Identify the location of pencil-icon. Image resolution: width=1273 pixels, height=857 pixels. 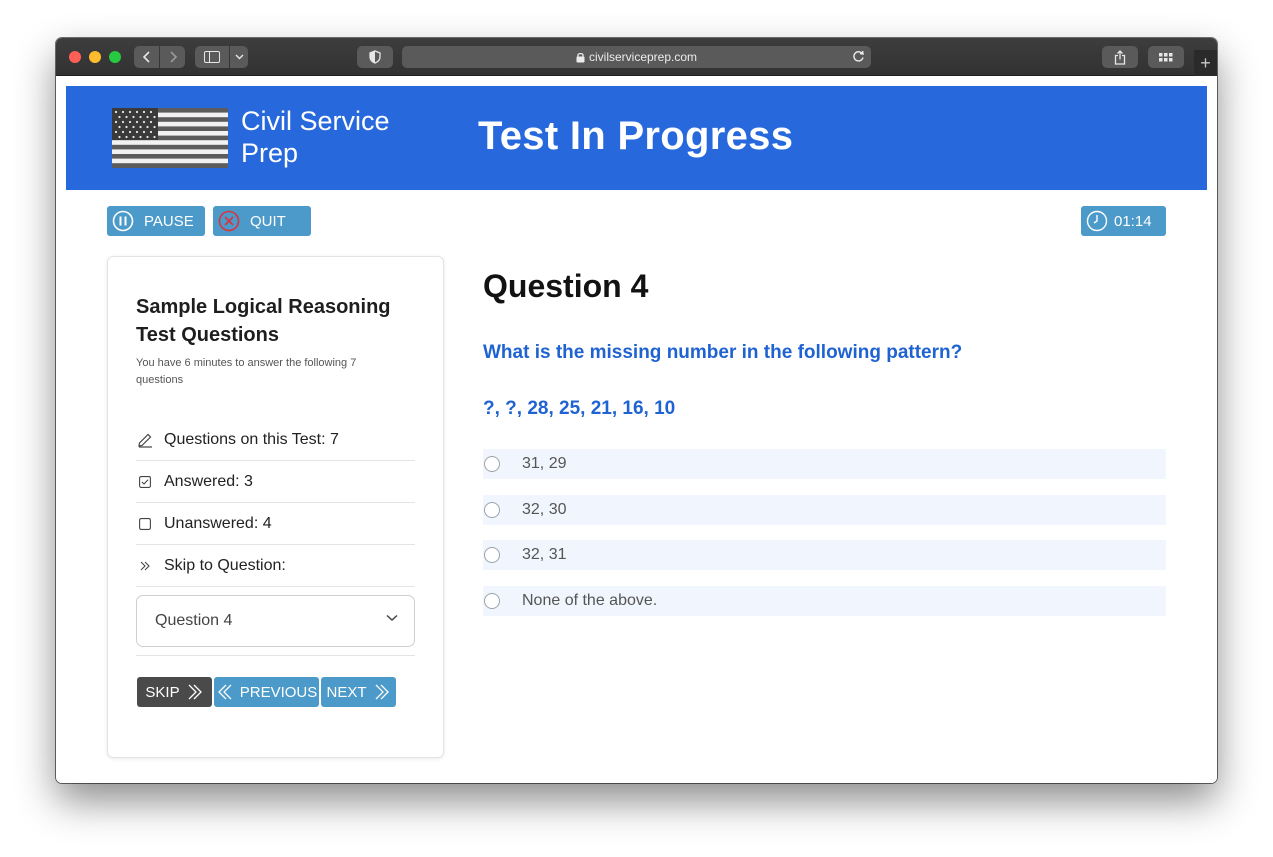
(145, 440).